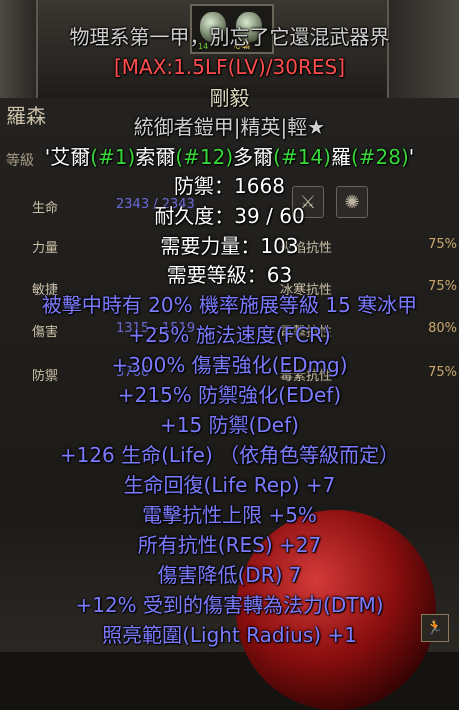 Image resolution: width=459 pixels, height=710 pixels. What do you see at coordinates (229, 335) in the screenshot?
I see `mod-line: +25% 施法速度(FCR)` at bounding box center [229, 335].